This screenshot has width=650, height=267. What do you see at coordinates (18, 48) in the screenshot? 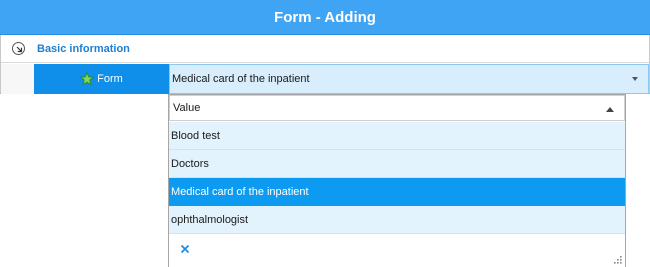
I see `collapse-circle-arrow-icon` at bounding box center [18, 48].